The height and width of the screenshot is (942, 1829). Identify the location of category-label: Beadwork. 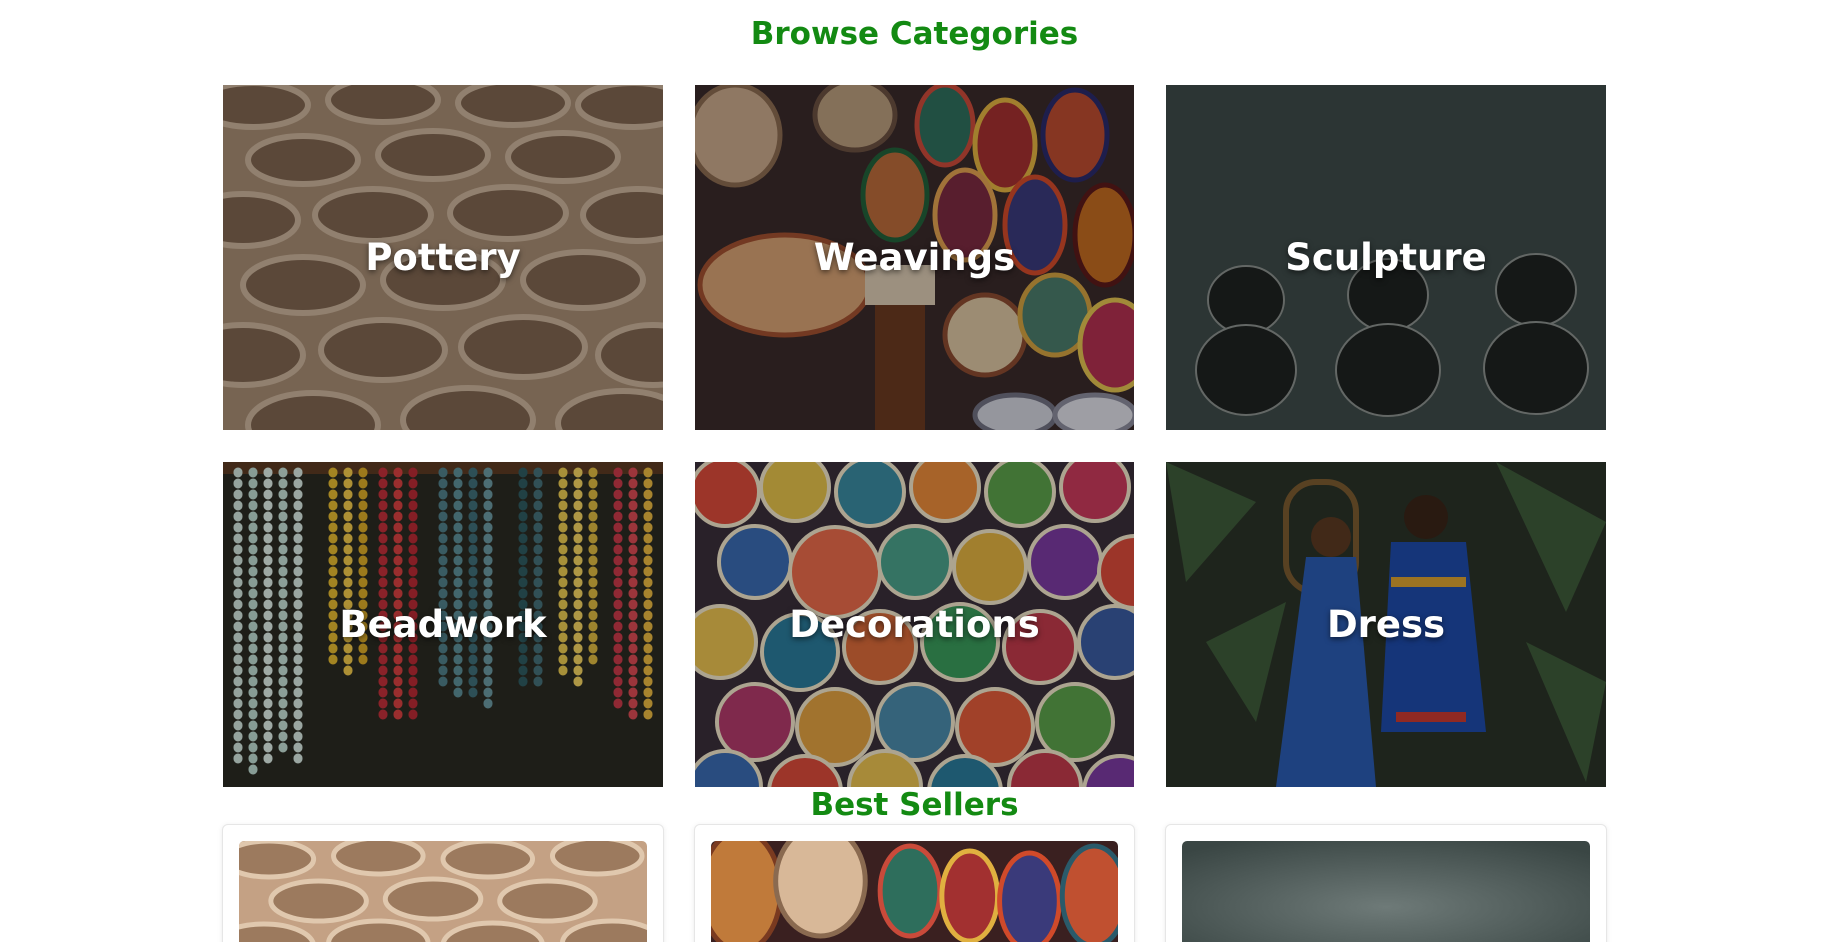
(443, 624).